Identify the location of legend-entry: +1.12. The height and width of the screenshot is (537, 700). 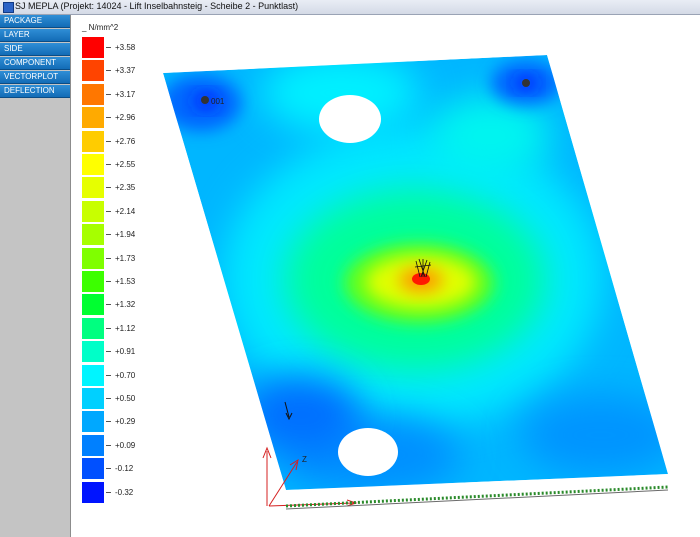
(127, 328).